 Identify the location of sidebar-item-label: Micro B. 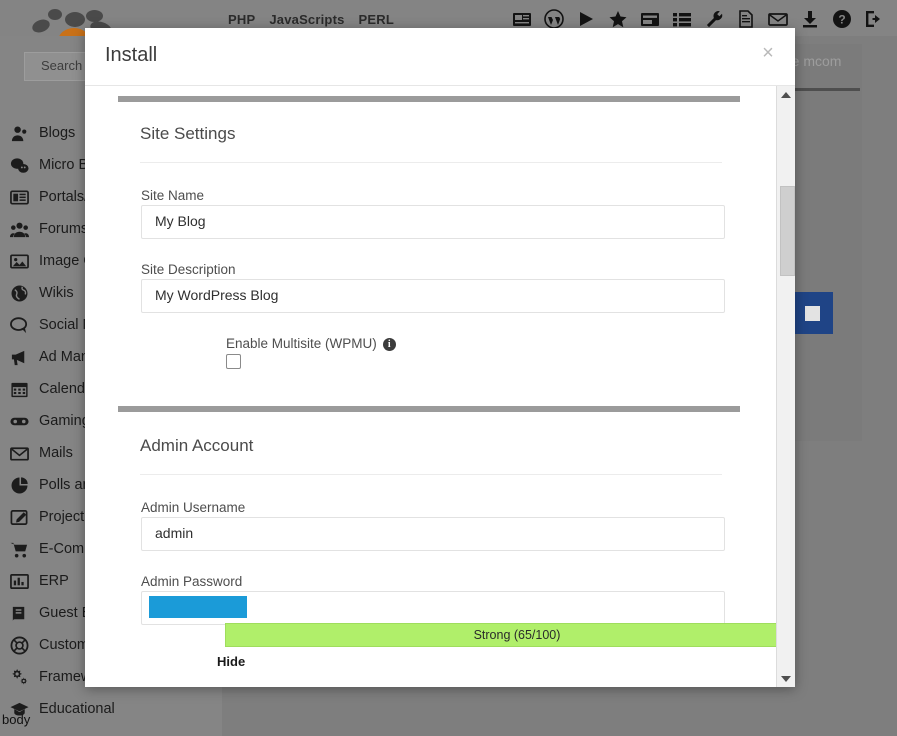
(64, 165).